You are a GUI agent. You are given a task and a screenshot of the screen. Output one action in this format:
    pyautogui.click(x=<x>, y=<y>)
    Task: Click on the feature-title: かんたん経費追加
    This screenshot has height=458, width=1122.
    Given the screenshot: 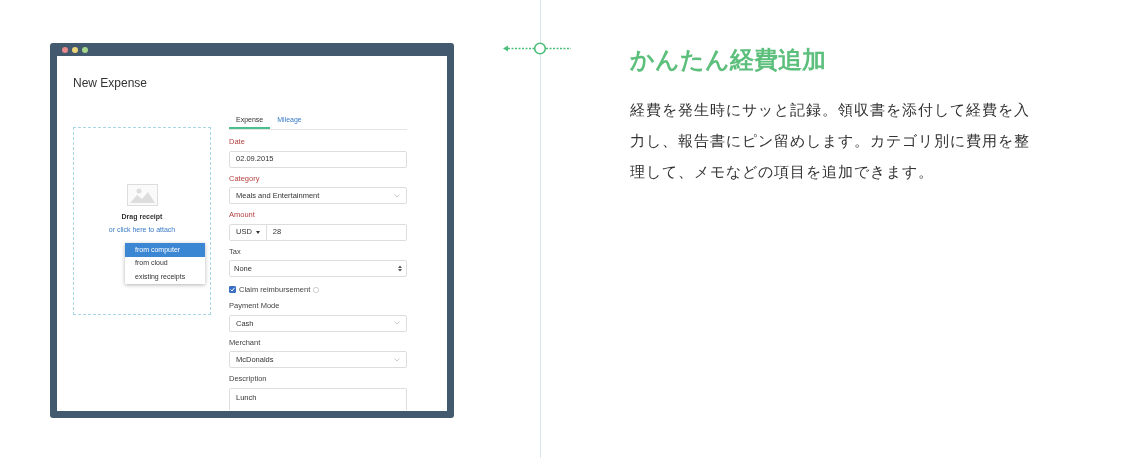 What is the action you would take?
    pyautogui.click(x=728, y=60)
    